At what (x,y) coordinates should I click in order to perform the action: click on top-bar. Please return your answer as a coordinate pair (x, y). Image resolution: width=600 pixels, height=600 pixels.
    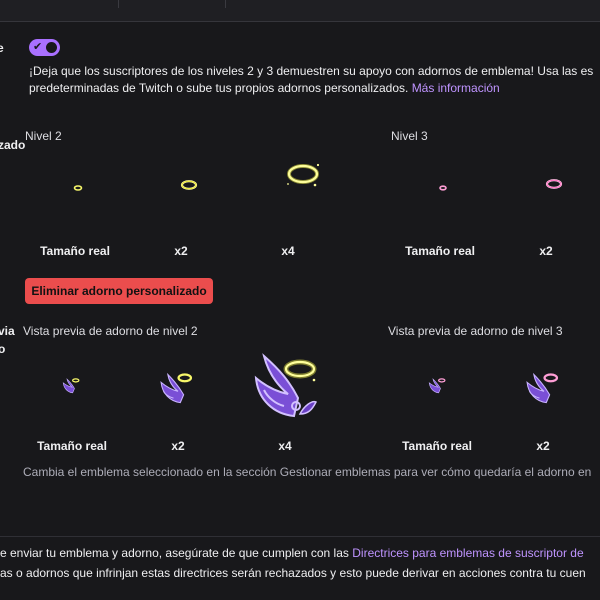
    Looking at the image, I should click on (300, 11).